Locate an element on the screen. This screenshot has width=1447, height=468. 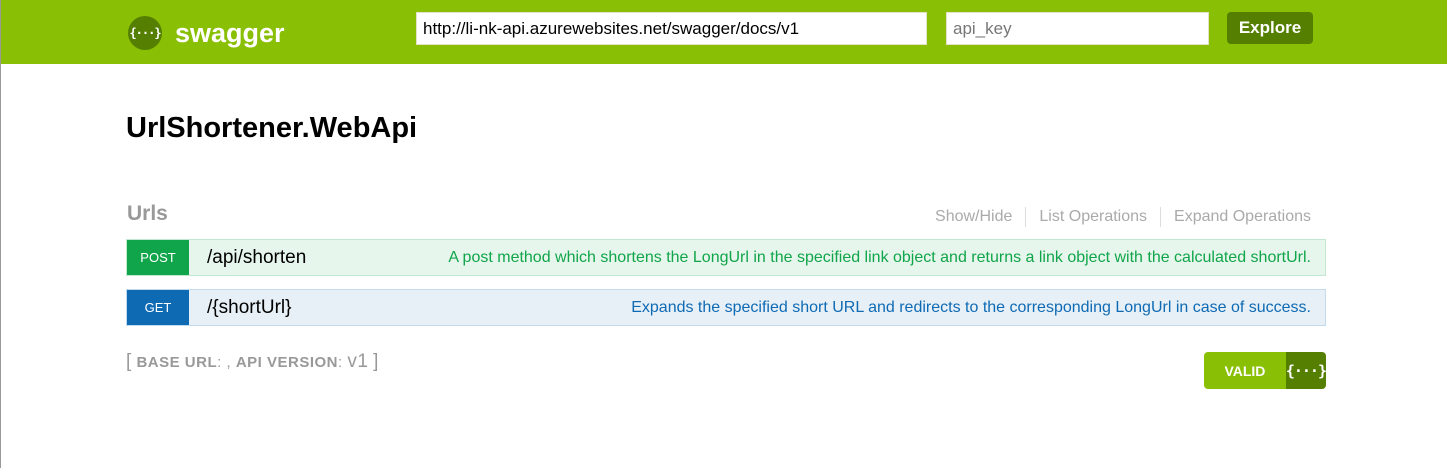
logo-text: swagger is located at coordinates (230, 32).